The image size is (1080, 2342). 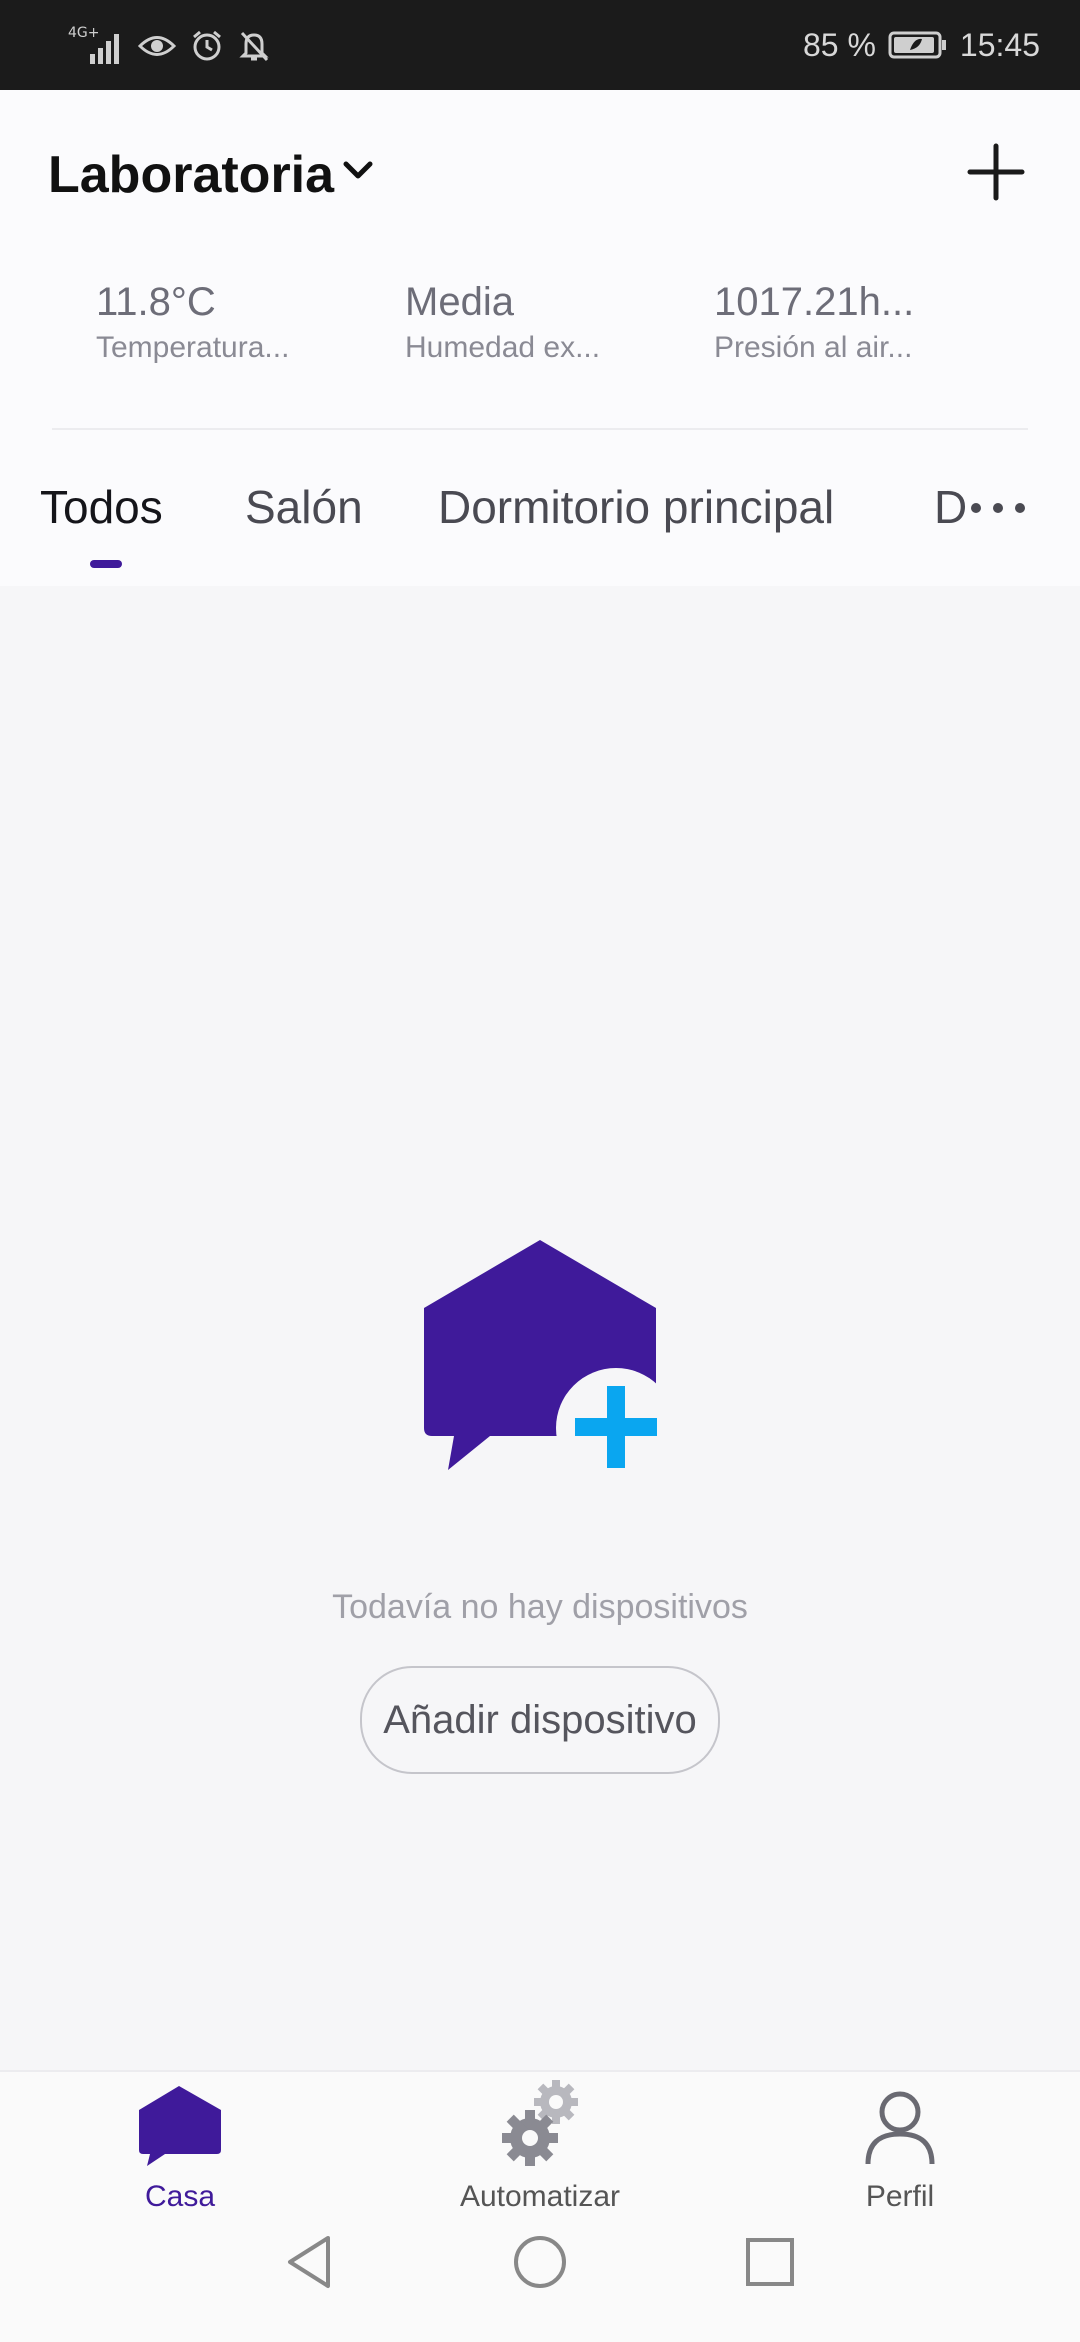 I want to click on add-icon, so click(x=996, y=172).